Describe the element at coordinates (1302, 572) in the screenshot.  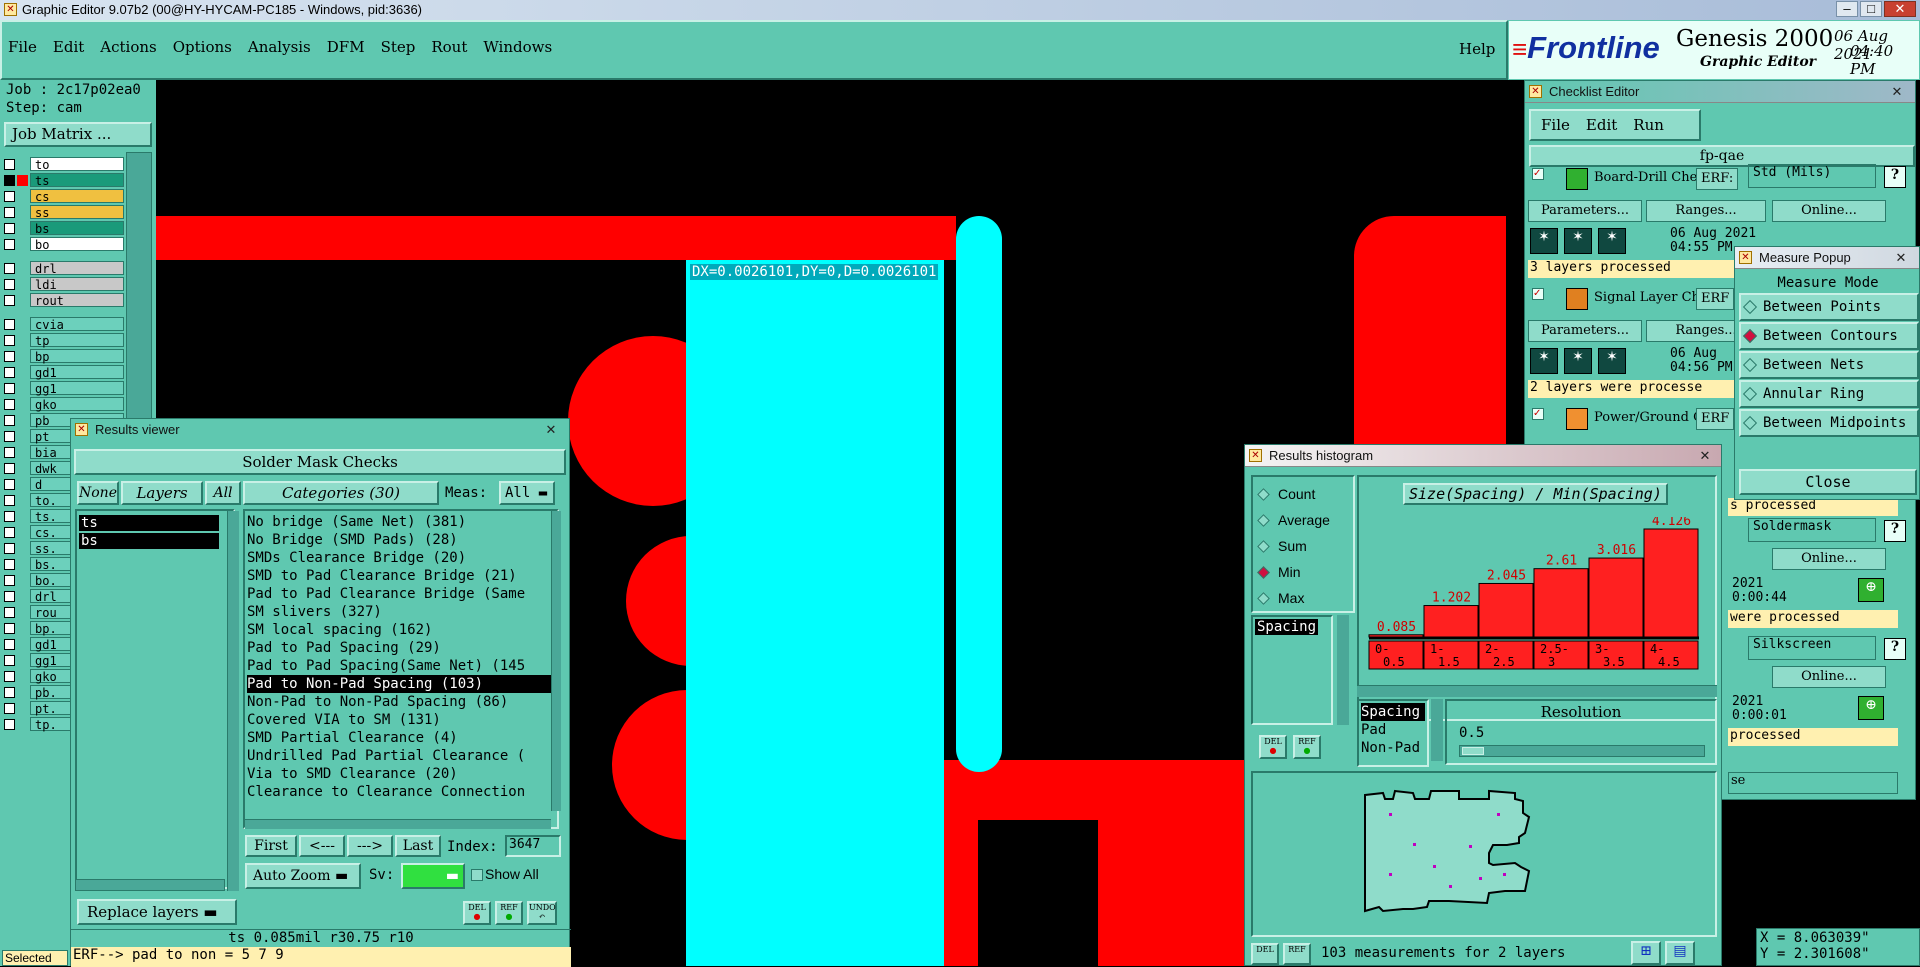
I see `mode-option: Min` at that location.